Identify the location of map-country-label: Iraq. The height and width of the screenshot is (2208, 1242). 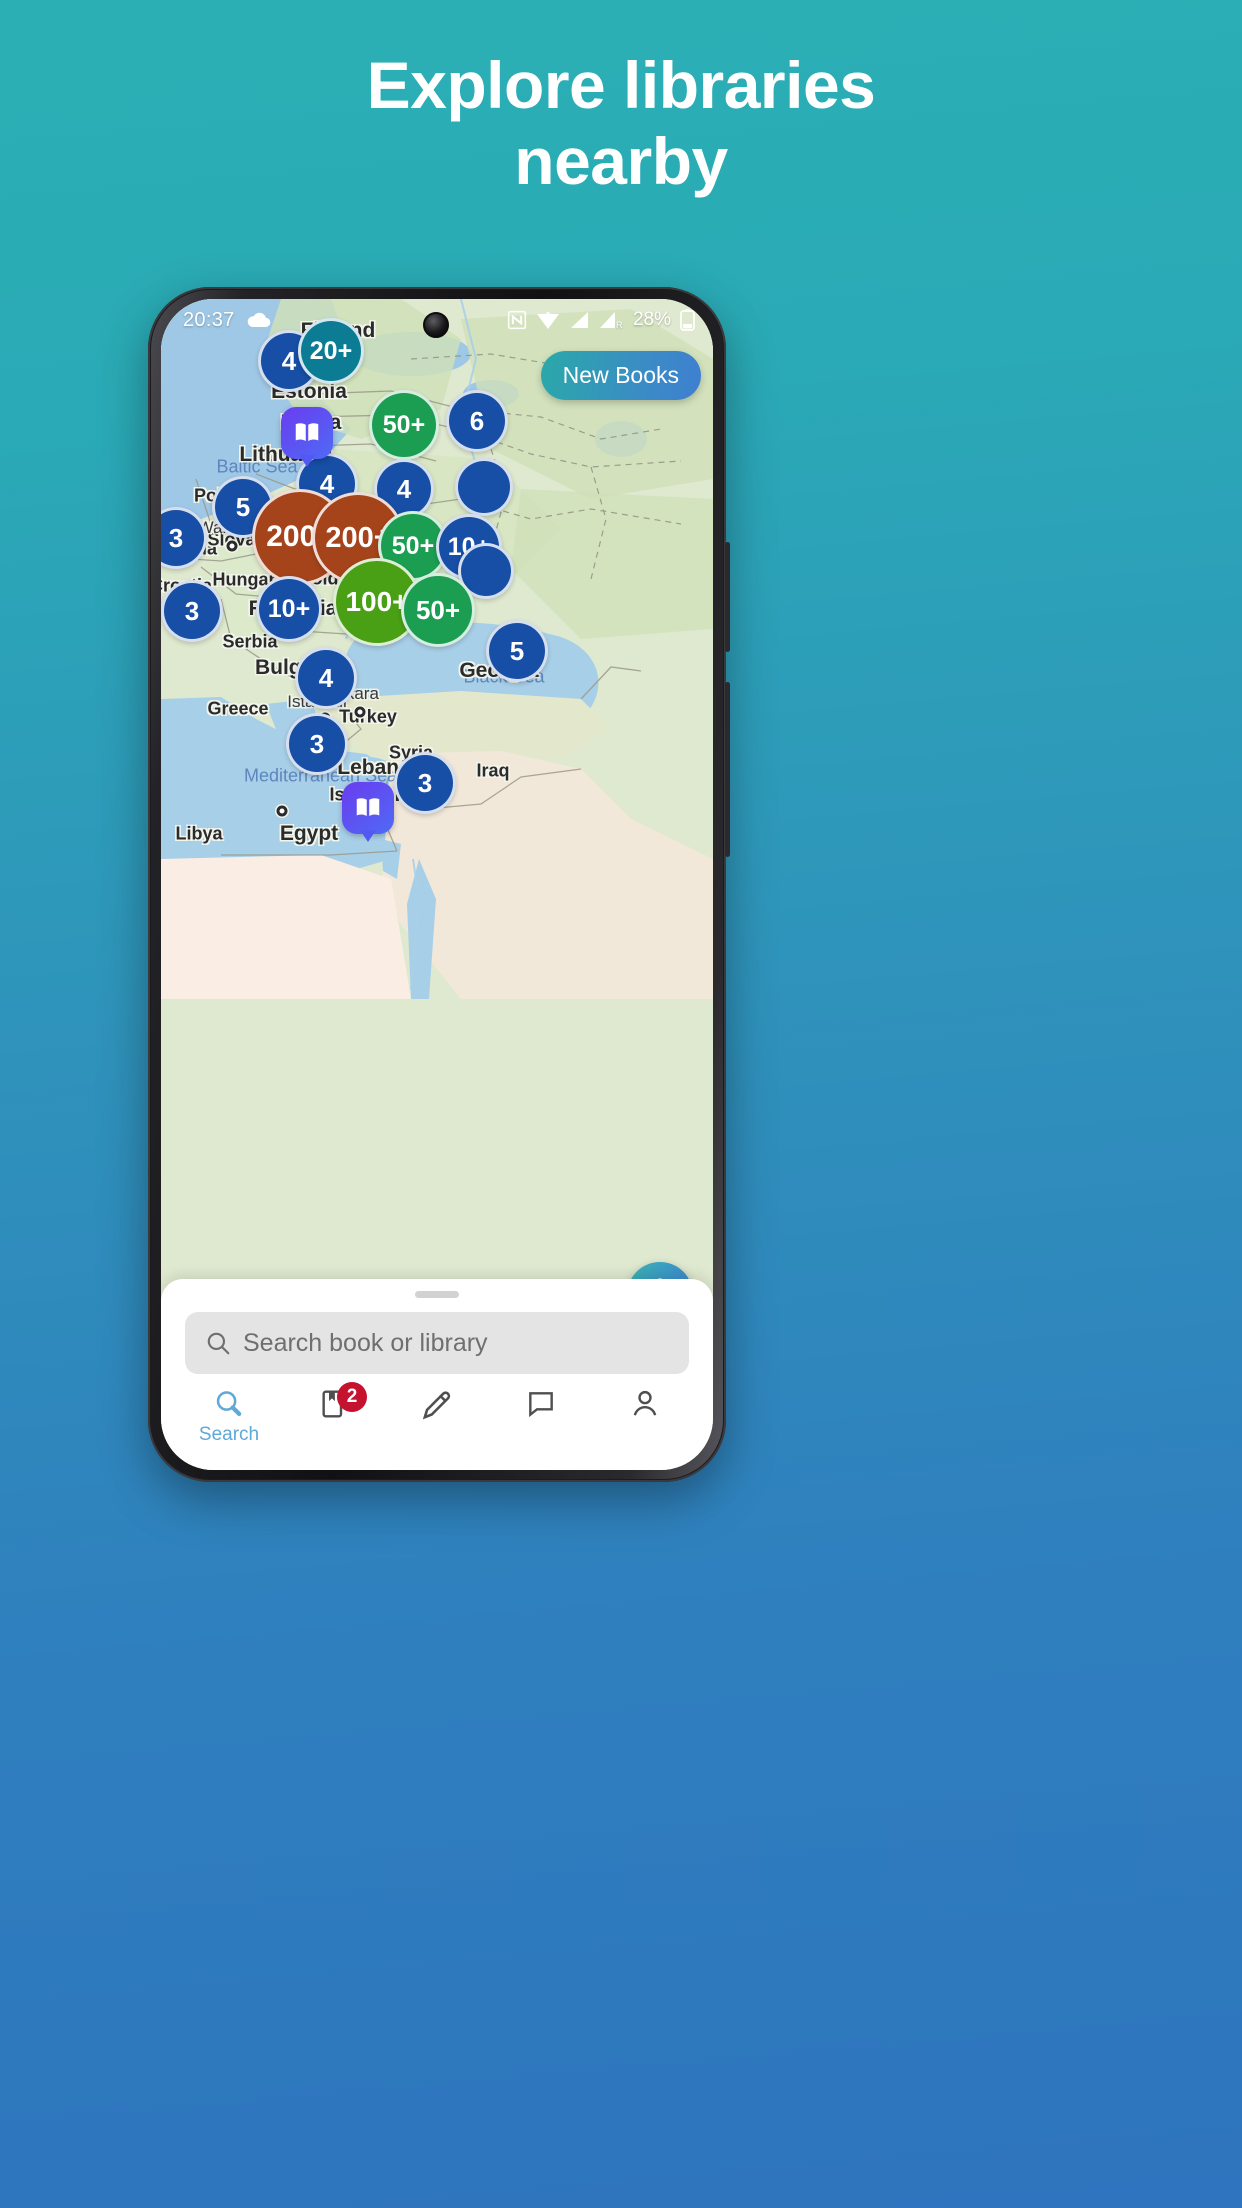
(493, 770).